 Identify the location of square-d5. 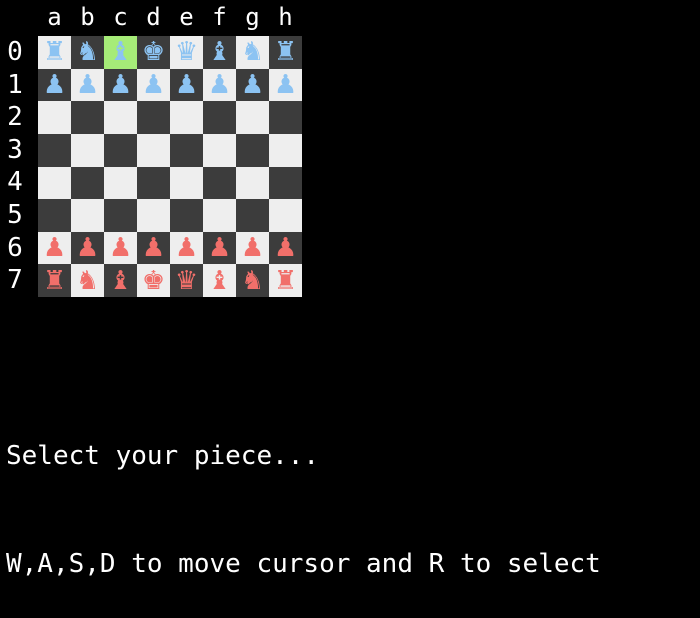
(153, 215).